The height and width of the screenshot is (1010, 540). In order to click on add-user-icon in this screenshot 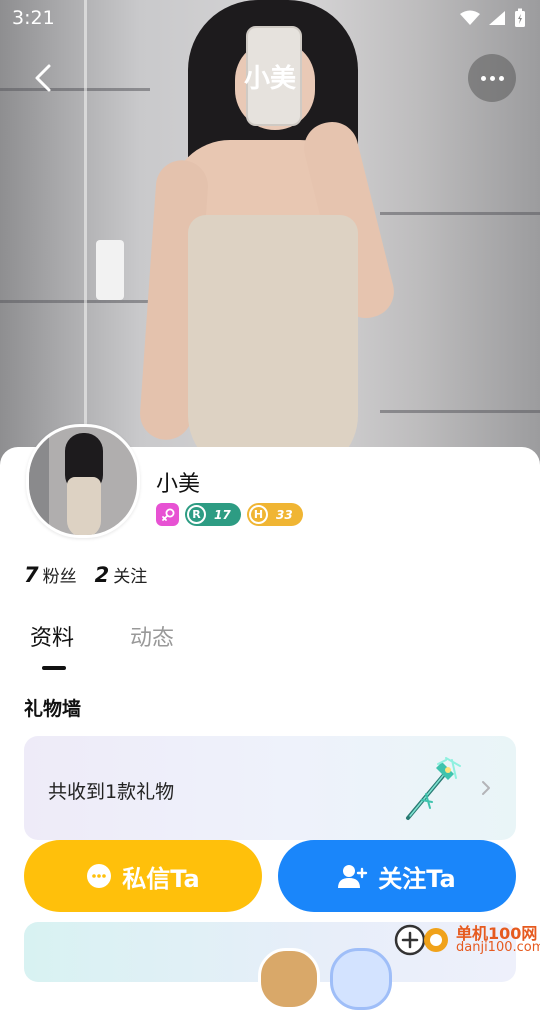, I will do `click(353, 876)`.